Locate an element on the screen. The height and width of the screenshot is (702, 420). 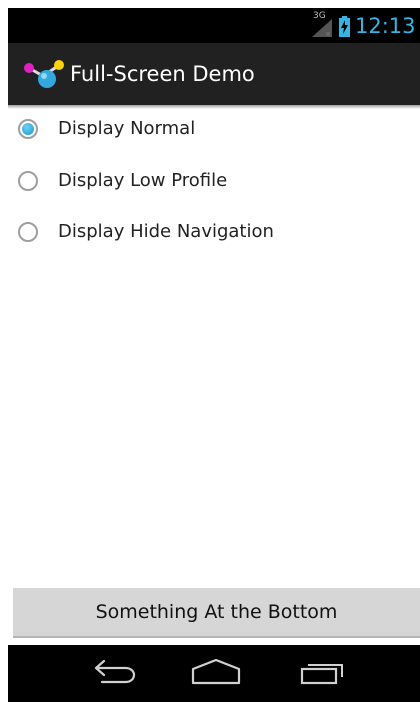
home-button is located at coordinates (216, 673).